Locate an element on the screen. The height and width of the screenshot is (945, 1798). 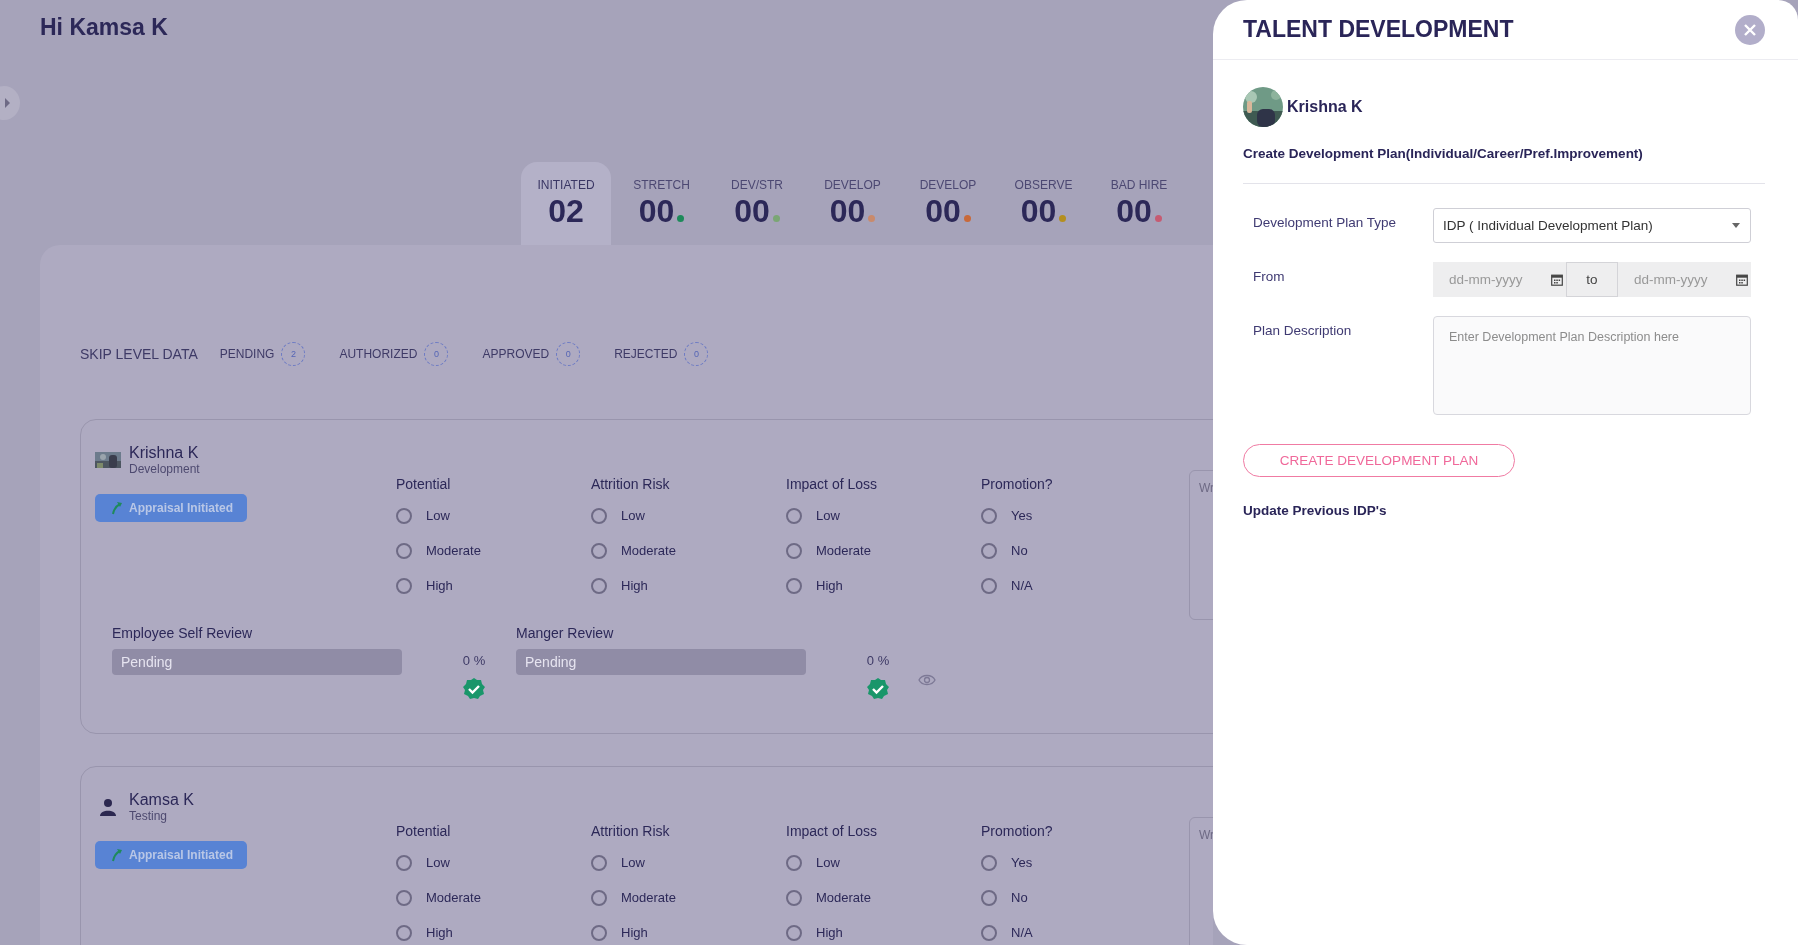
filter-label: PENDING is located at coordinates (247, 354).